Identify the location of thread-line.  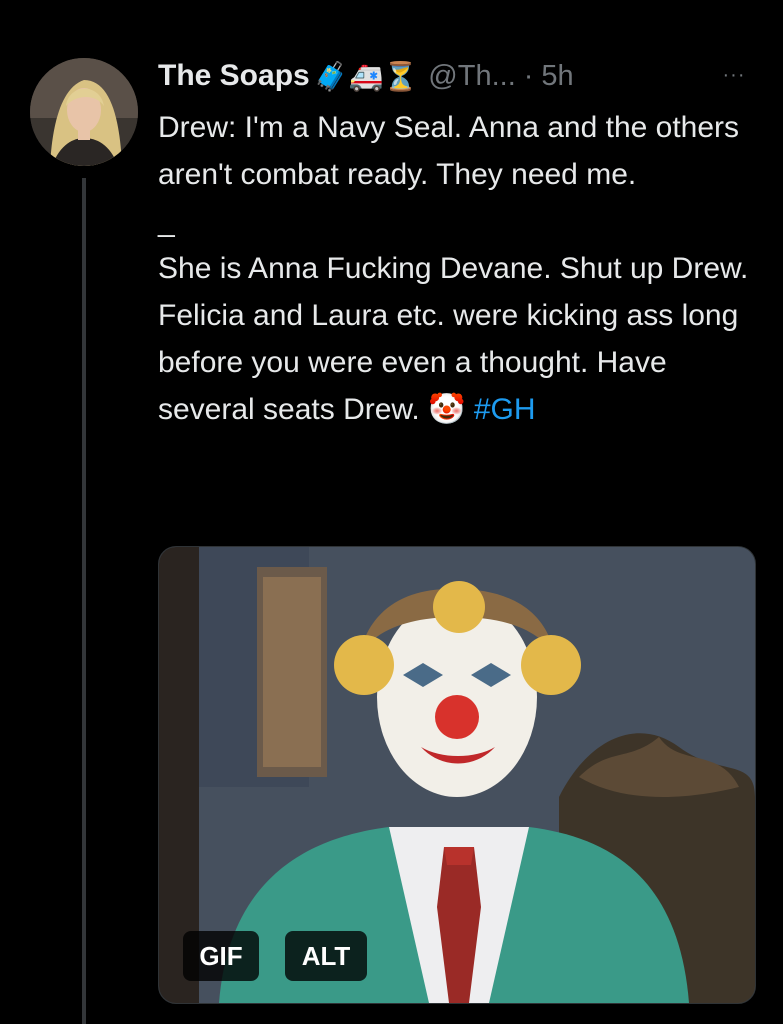
(84, 601).